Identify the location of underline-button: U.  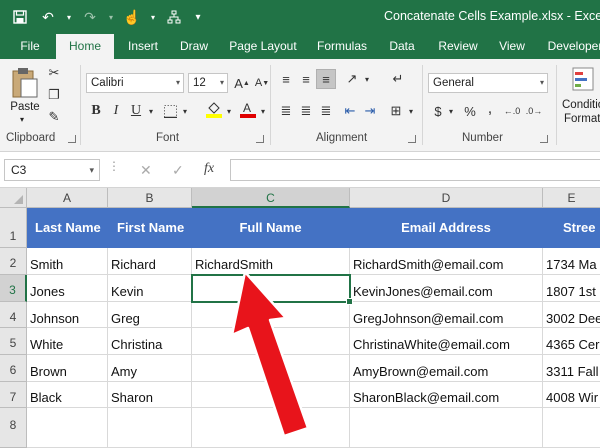
(136, 111).